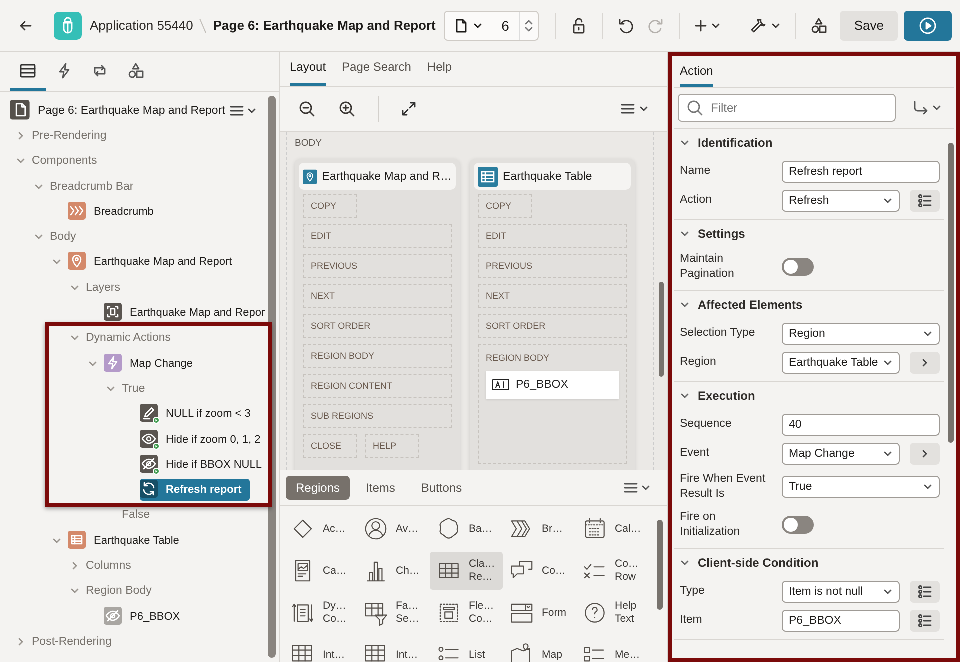  I want to click on tree-node: Post-Rendering, so click(74, 641).